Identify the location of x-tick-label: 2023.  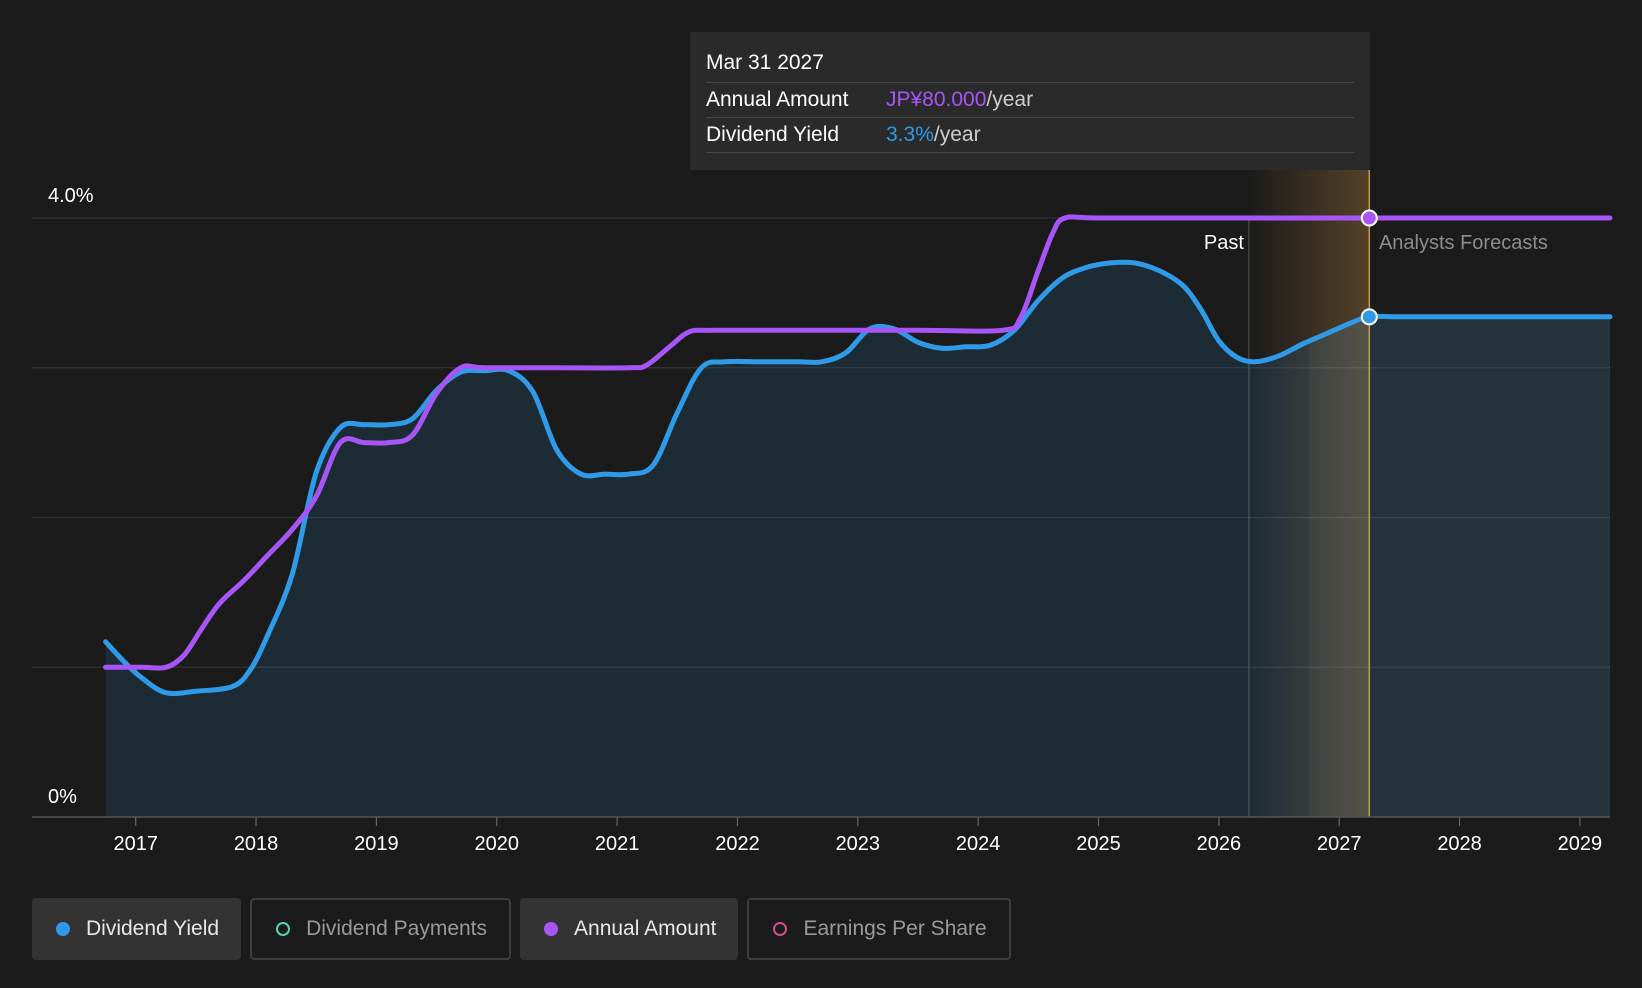
(858, 844).